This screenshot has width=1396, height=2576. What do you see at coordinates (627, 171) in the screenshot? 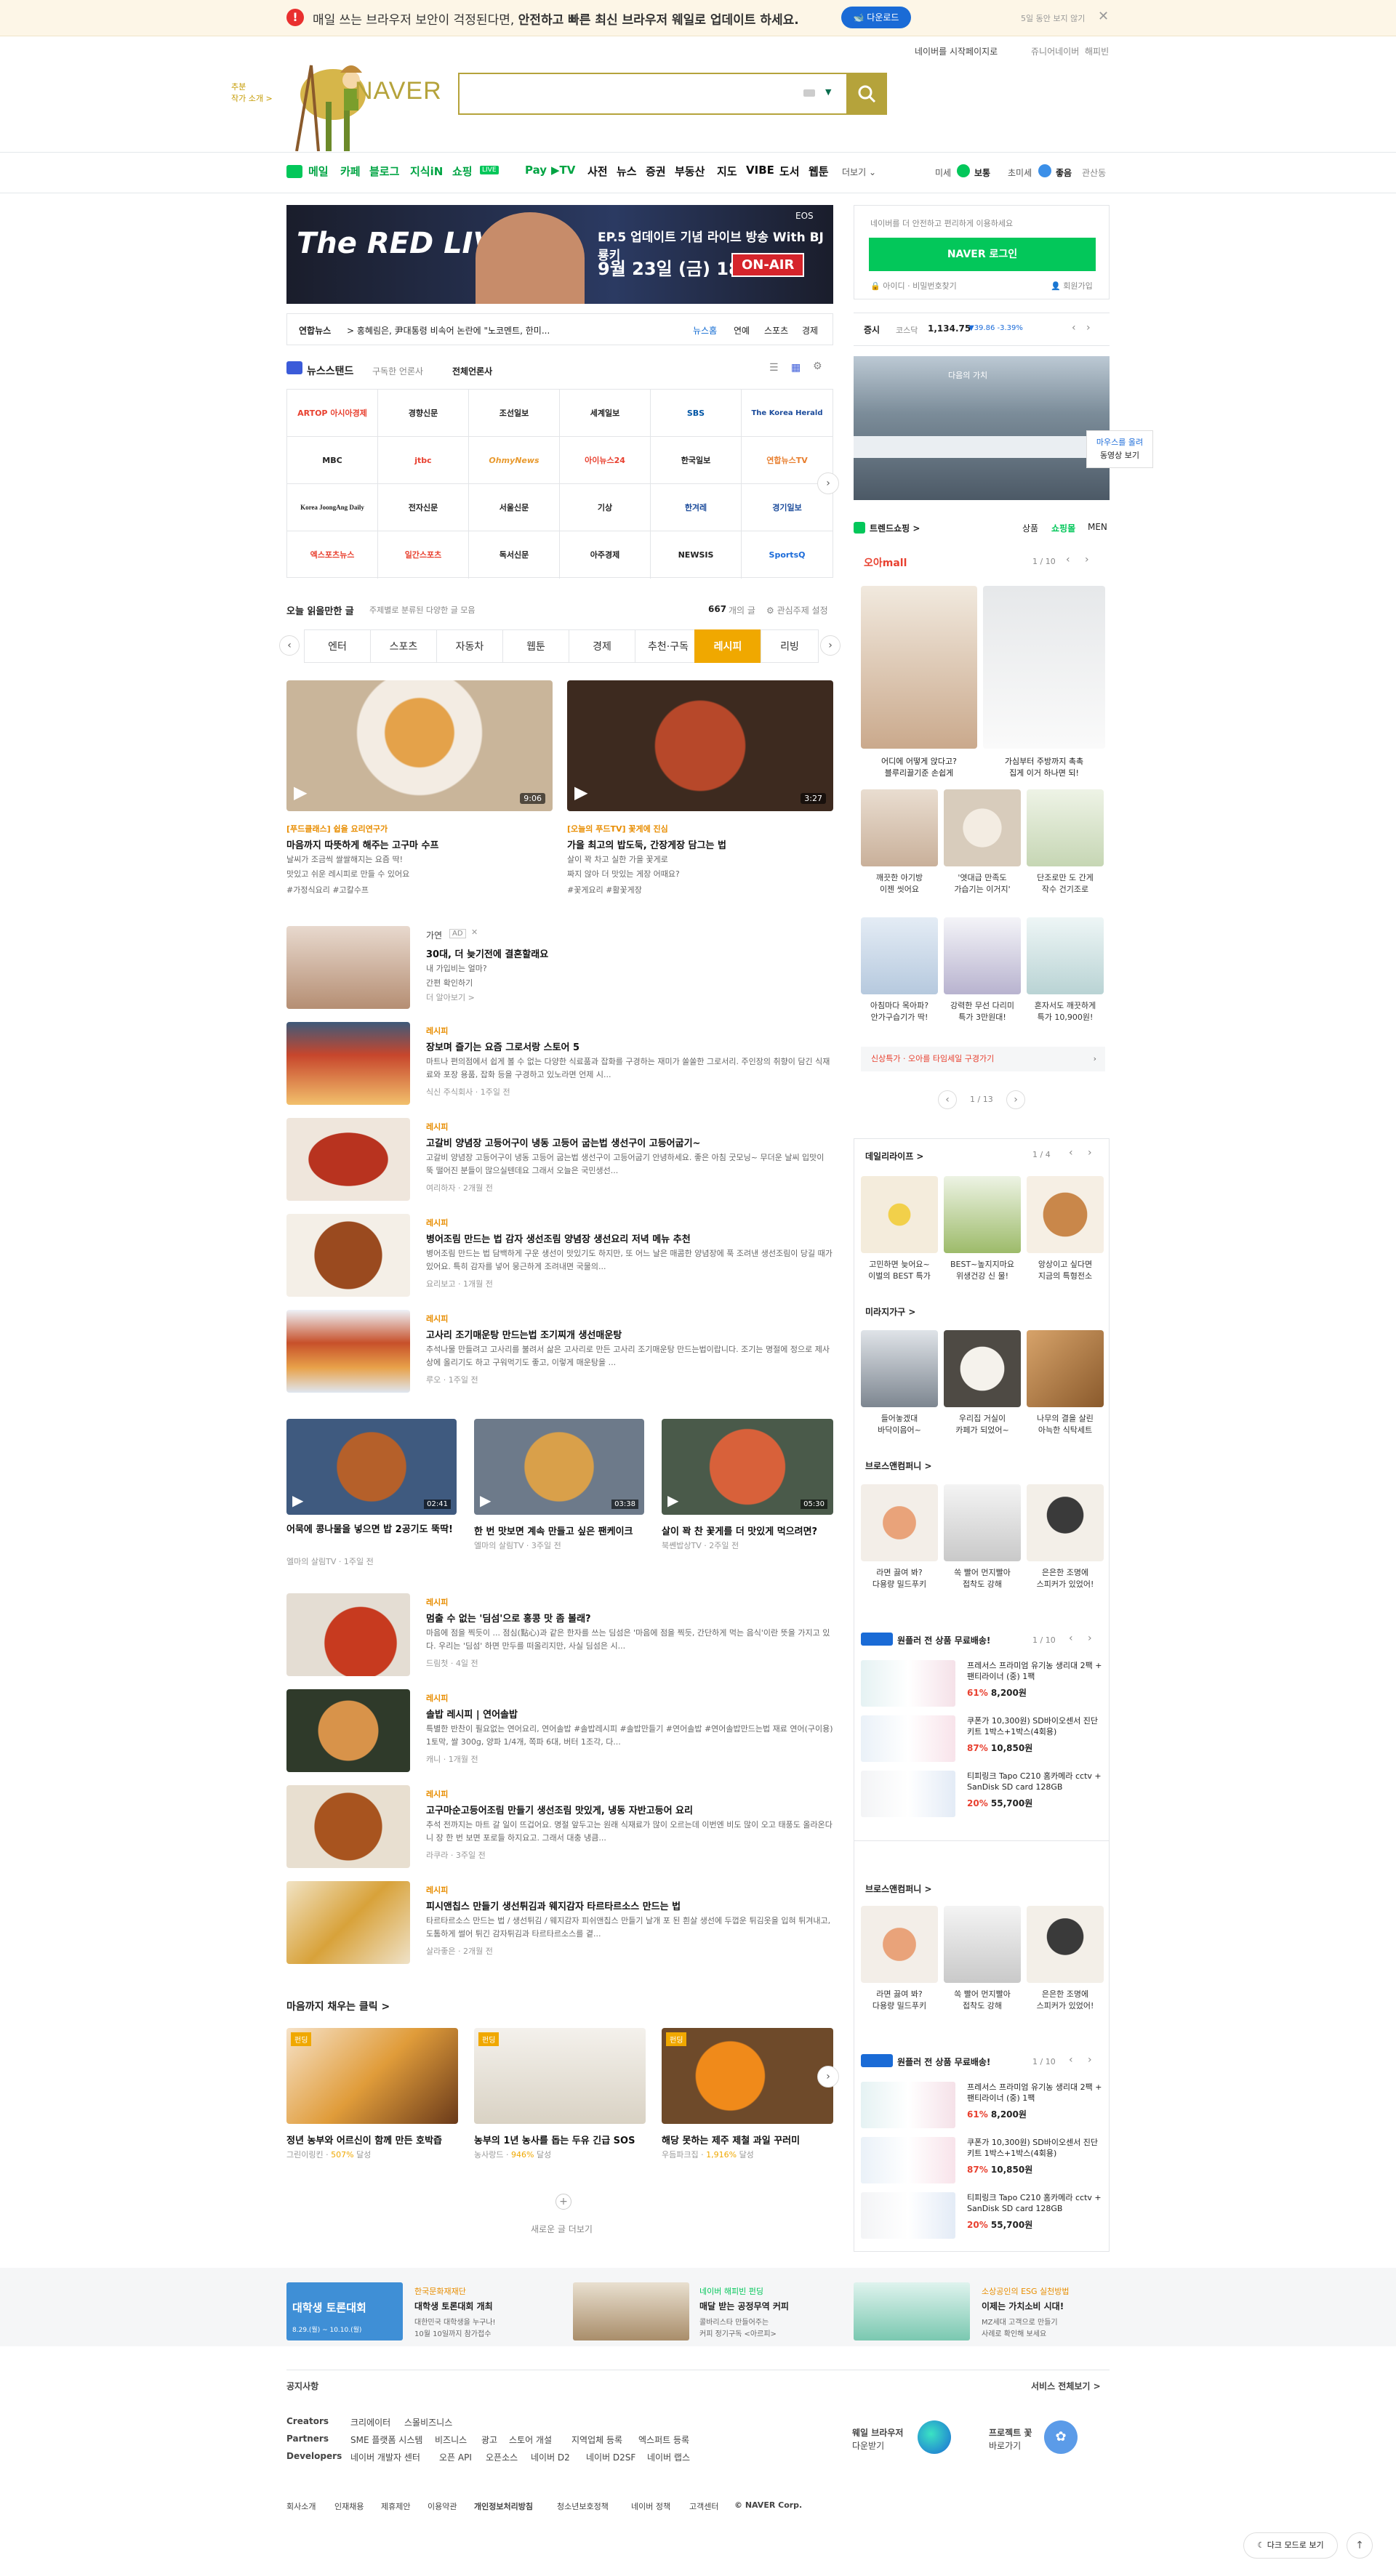
I see `nav-news: 뉴스` at bounding box center [627, 171].